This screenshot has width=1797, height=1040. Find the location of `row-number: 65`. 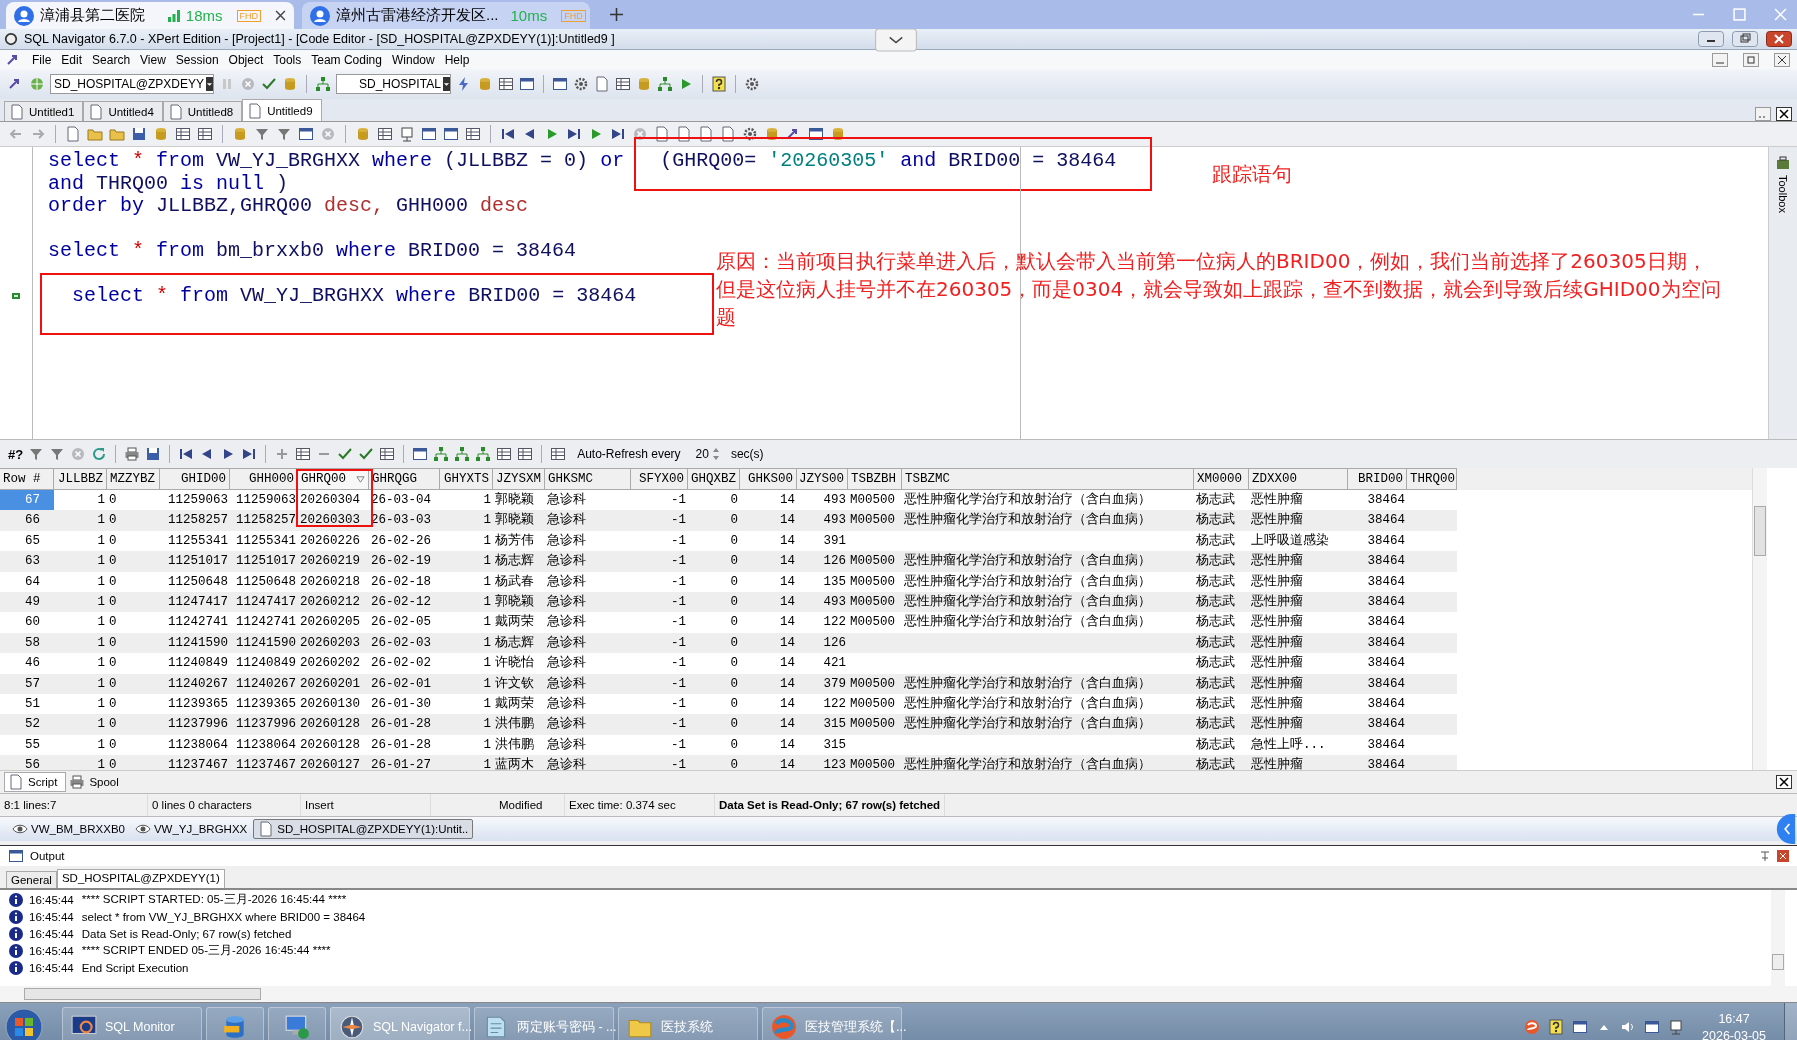

row-number: 65 is located at coordinates (27, 541).